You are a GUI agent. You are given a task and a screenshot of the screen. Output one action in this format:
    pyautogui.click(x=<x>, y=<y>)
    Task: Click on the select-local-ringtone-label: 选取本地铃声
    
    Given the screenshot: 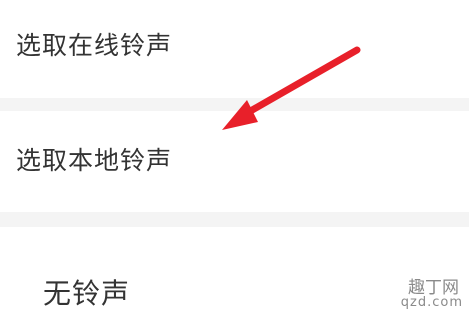 What is the action you would take?
    pyautogui.click(x=94, y=160)
    